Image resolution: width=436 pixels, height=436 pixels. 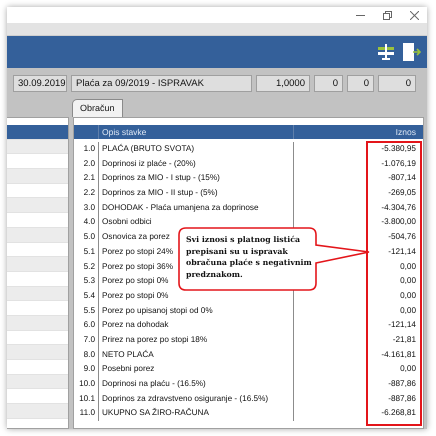 What do you see at coordinates (89, 266) in the screenshot?
I see `row-number: 5.2` at bounding box center [89, 266].